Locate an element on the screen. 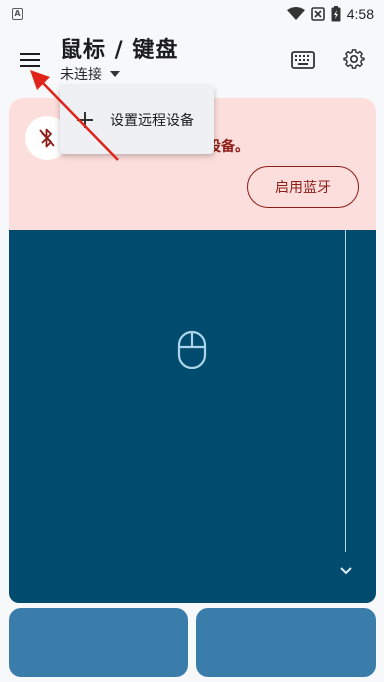 The image size is (384, 682). menu-button is located at coordinates (30, 60).